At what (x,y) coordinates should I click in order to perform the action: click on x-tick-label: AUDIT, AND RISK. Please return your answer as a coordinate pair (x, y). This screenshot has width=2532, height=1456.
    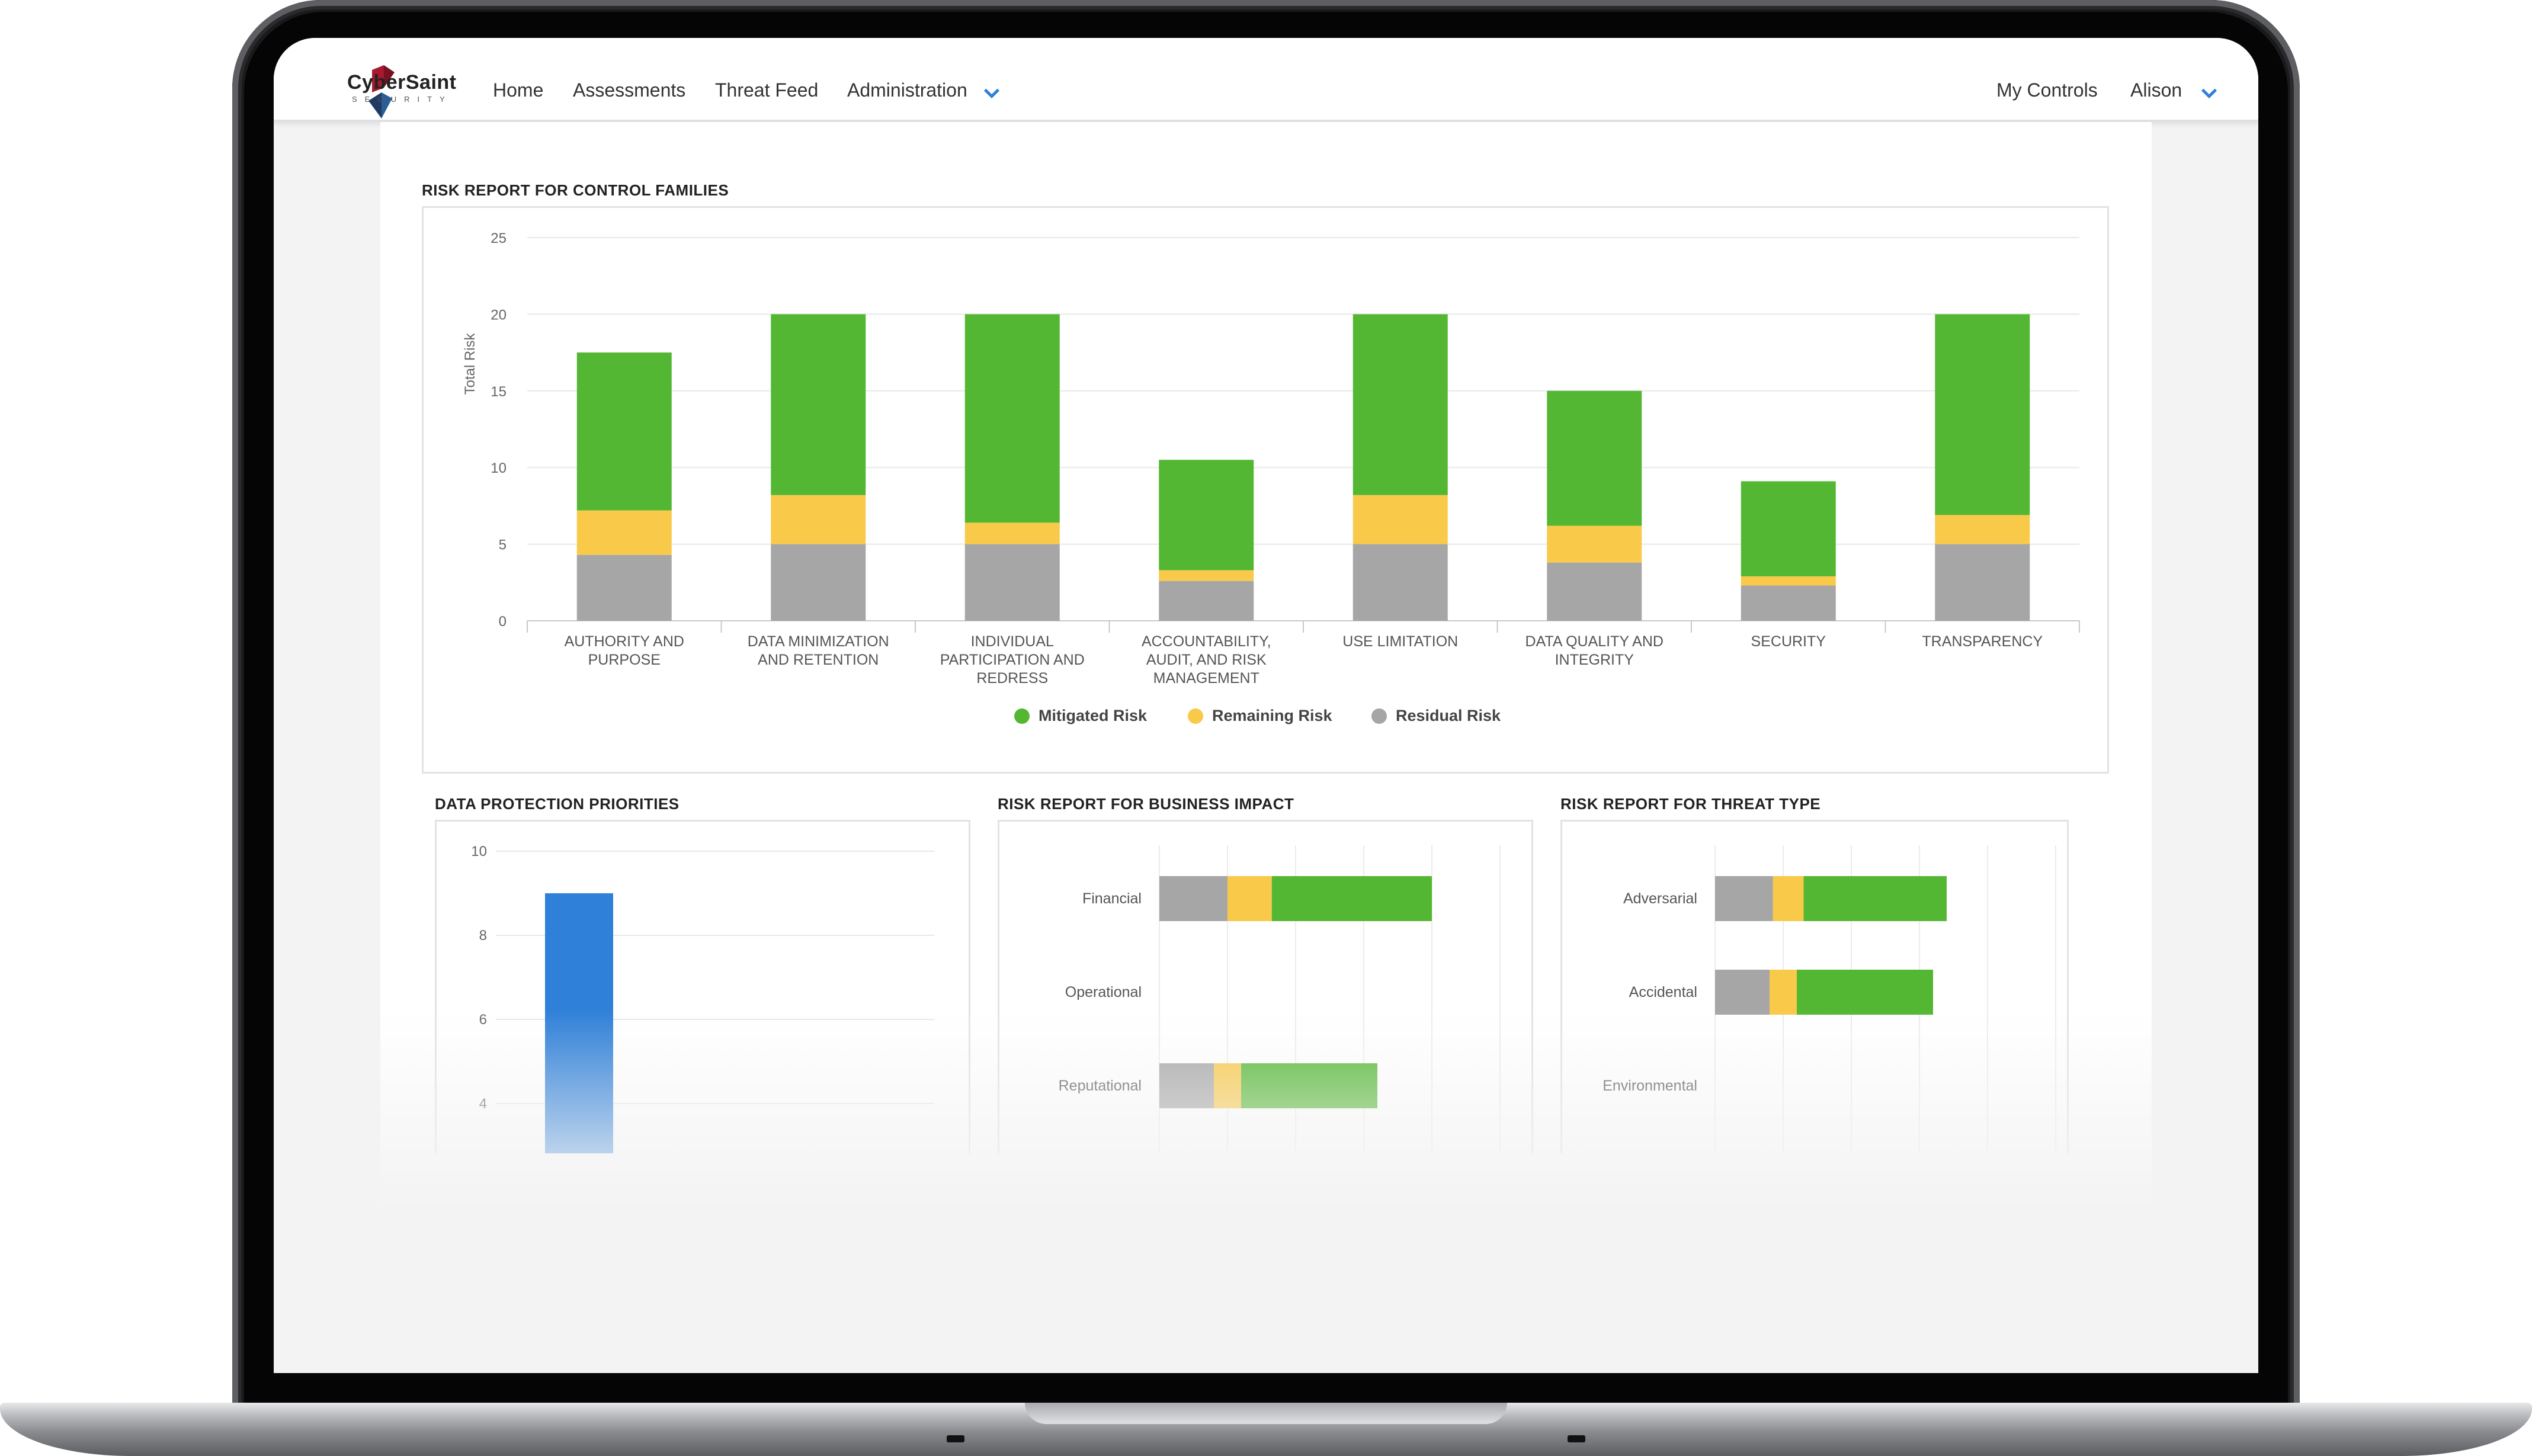
    Looking at the image, I should click on (1206, 660).